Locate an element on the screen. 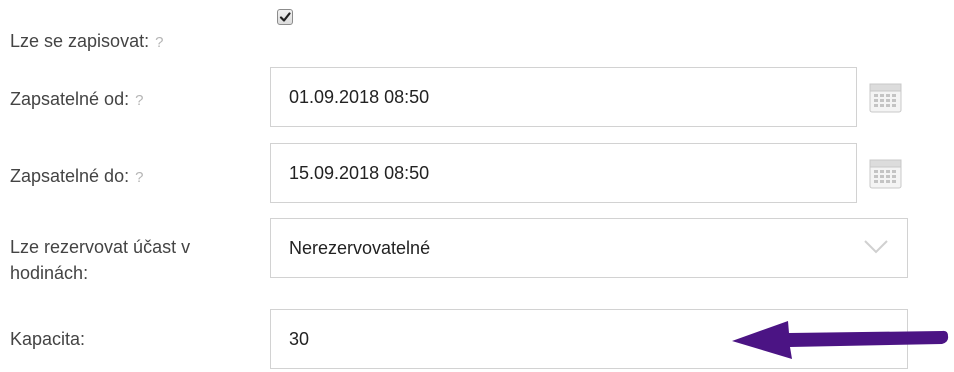 The height and width of the screenshot is (372, 954). enroll-allowed-label: Lze se zapisovat: is located at coordinates (80, 41).